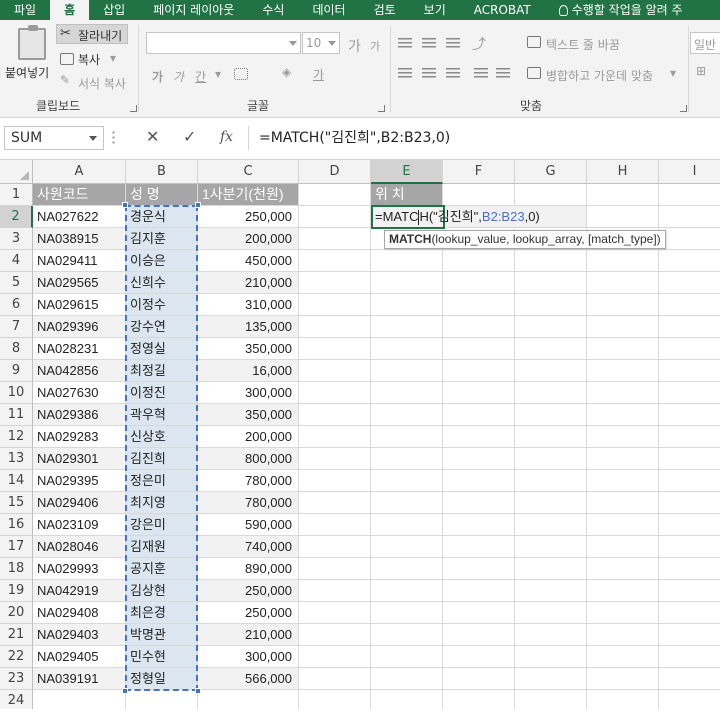  What do you see at coordinates (241, 74) in the screenshot?
I see `borders-icon` at bounding box center [241, 74].